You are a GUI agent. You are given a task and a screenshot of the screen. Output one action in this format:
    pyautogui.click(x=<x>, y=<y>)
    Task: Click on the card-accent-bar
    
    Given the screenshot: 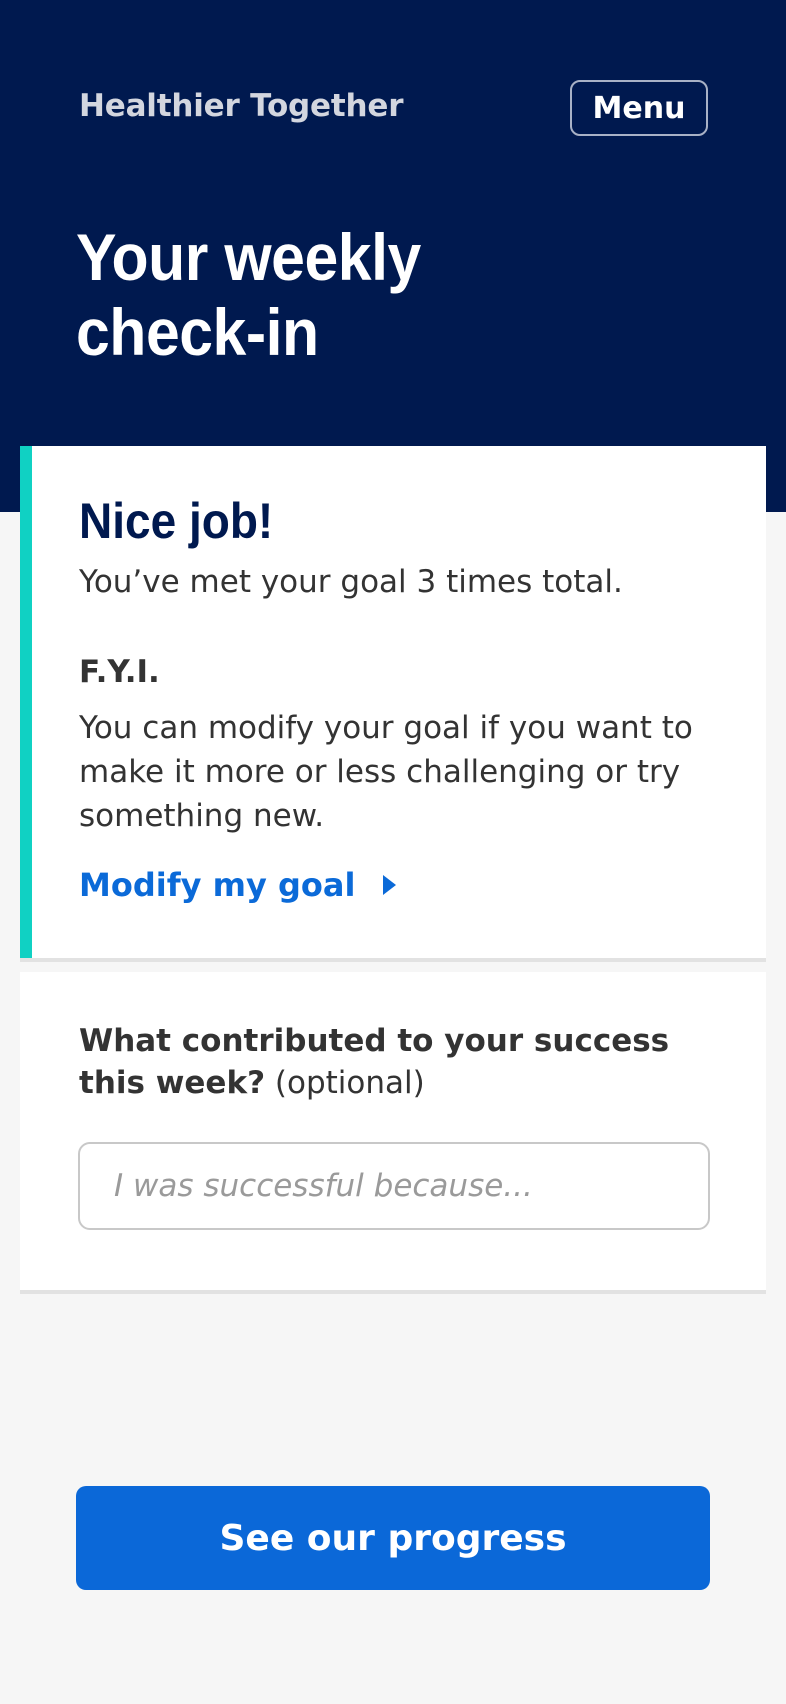 What is the action you would take?
    pyautogui.click(x=26, y=702)
    